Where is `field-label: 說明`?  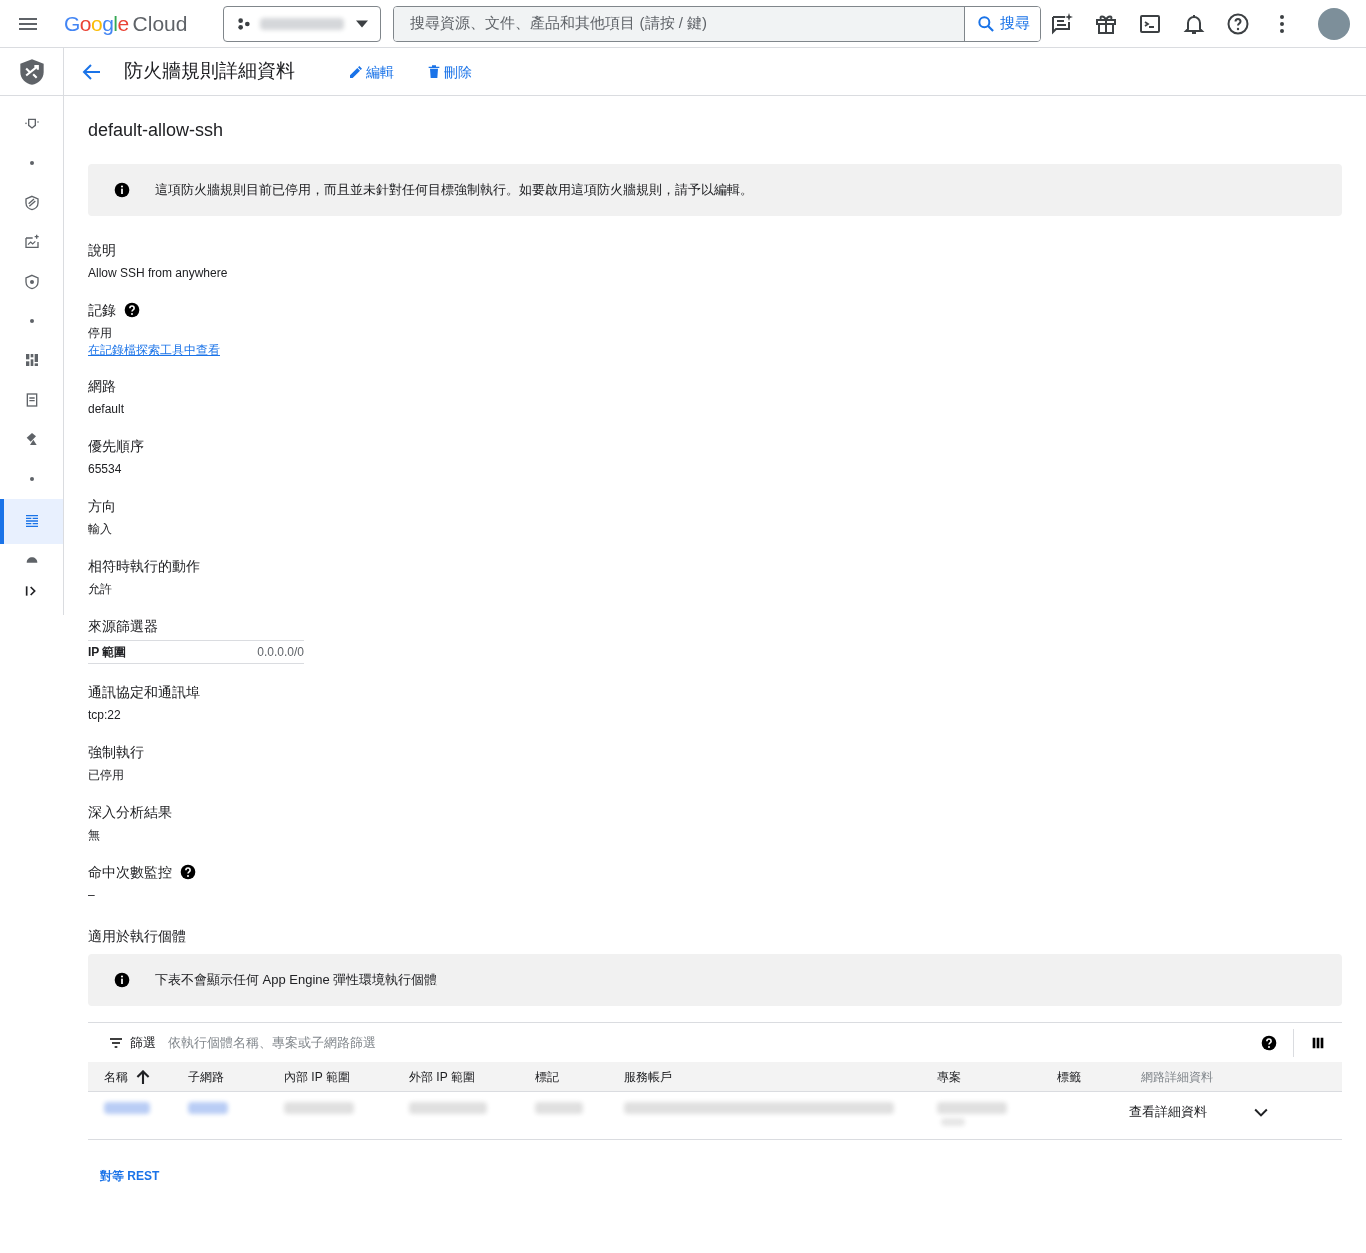
field-label: 說明 is located at coordinates (102, 250).